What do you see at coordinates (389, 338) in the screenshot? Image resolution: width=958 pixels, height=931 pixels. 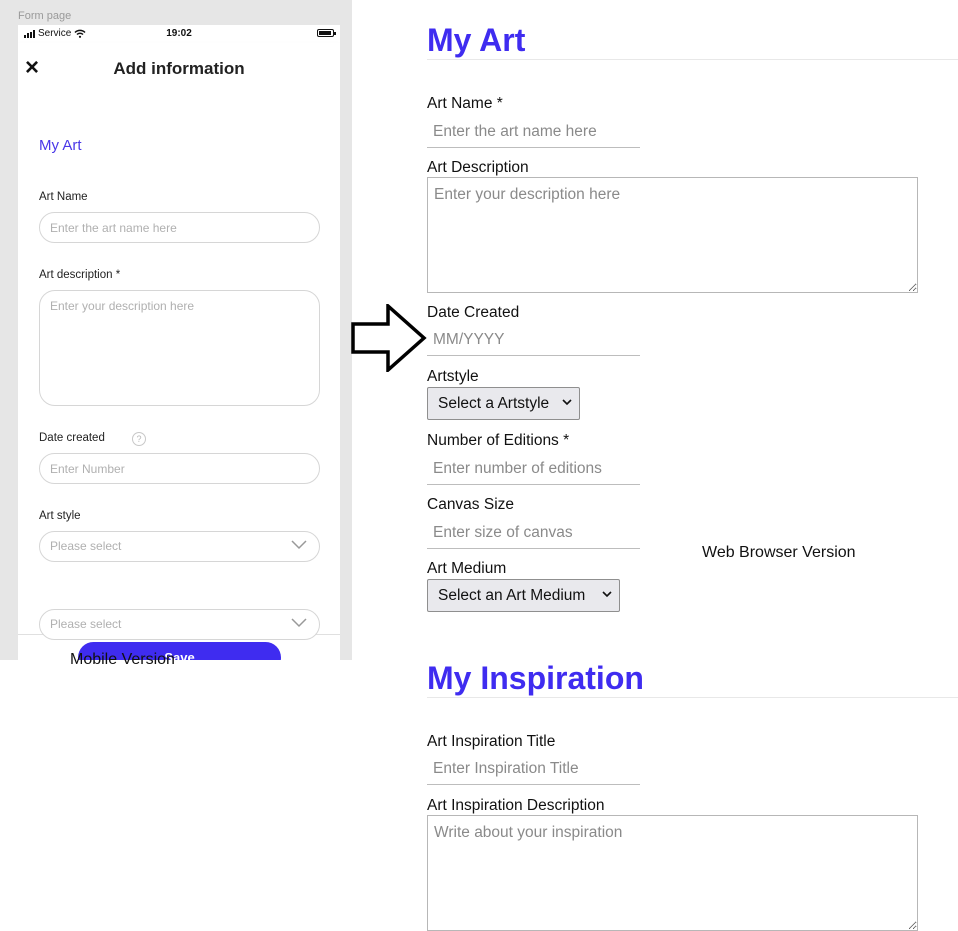 I see `right-arrow-icon` at bounding box center [389, 338].